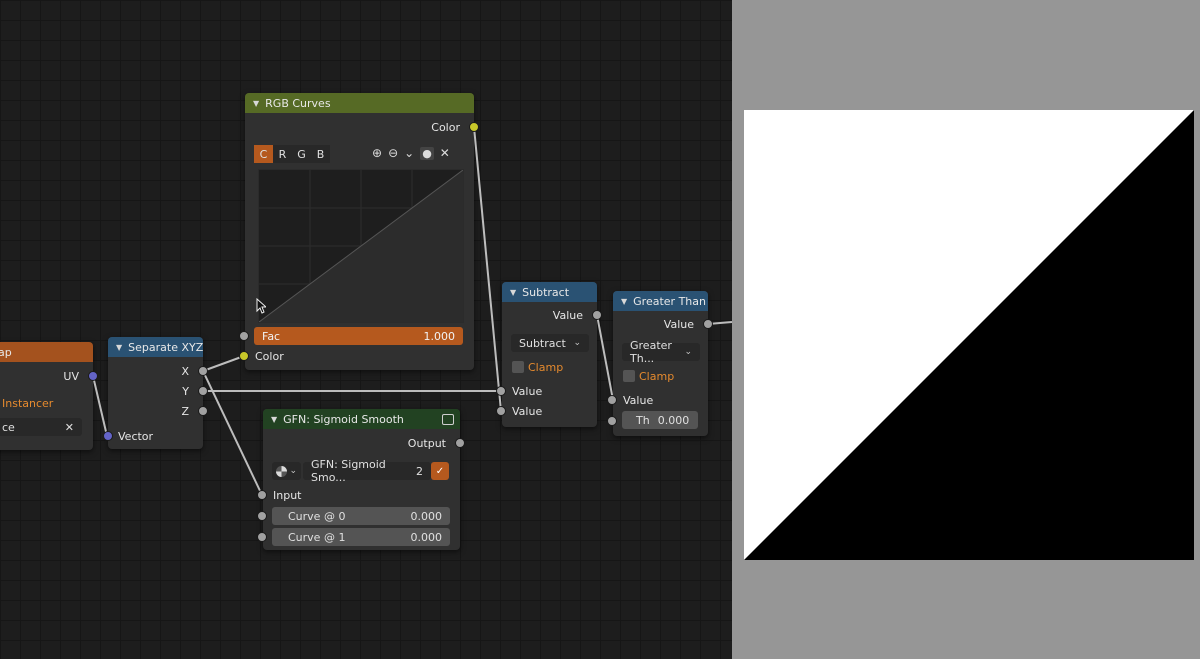 This screenshot has height=659, width=1200. Describe the element at coordinates (165, 347) in the screenshot. I see `separate-xyz-title: Separate XYZ` at that location.